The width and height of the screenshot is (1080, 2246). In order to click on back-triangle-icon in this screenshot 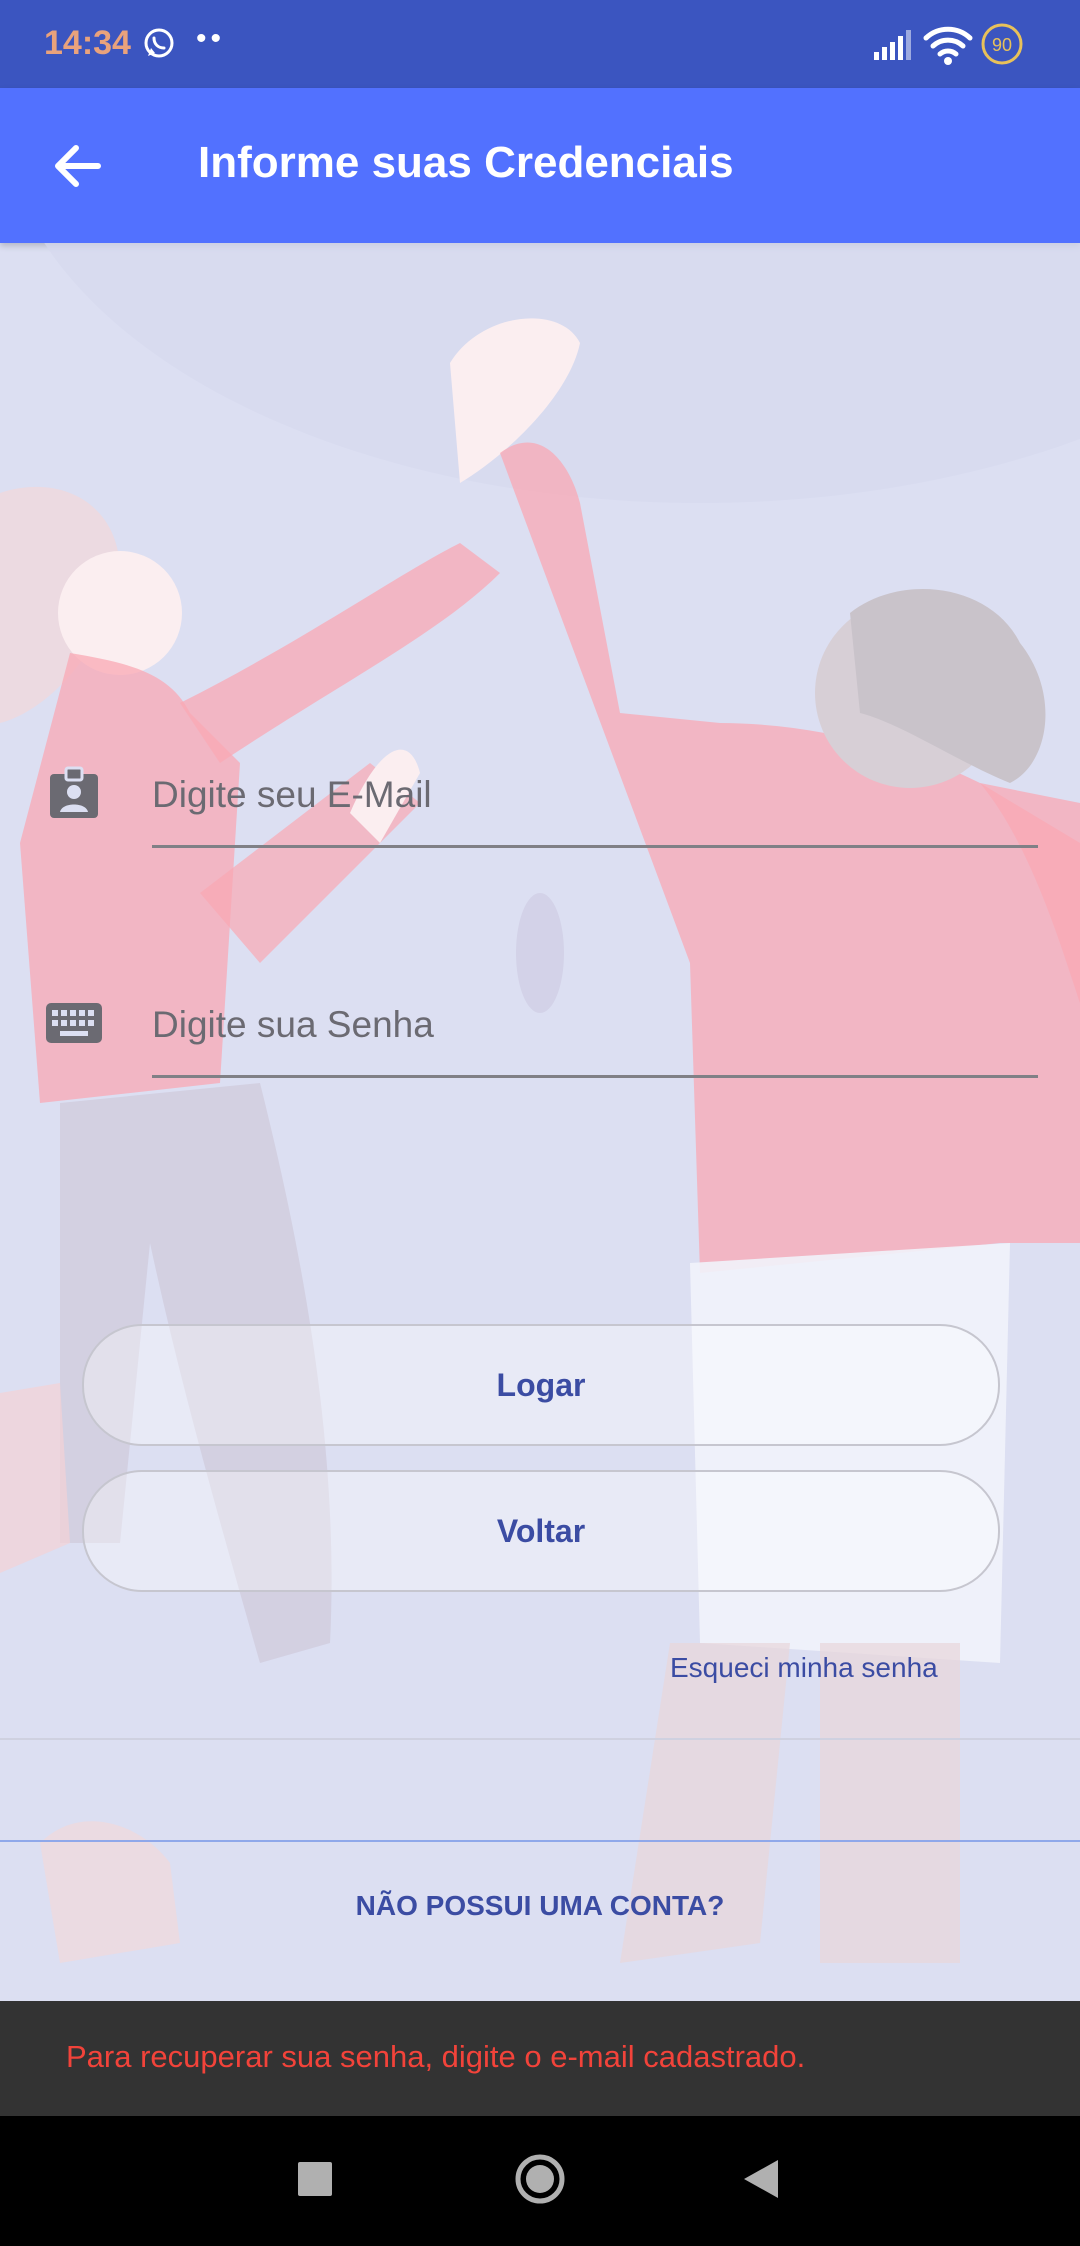, I will do `click(761, 2179)`.